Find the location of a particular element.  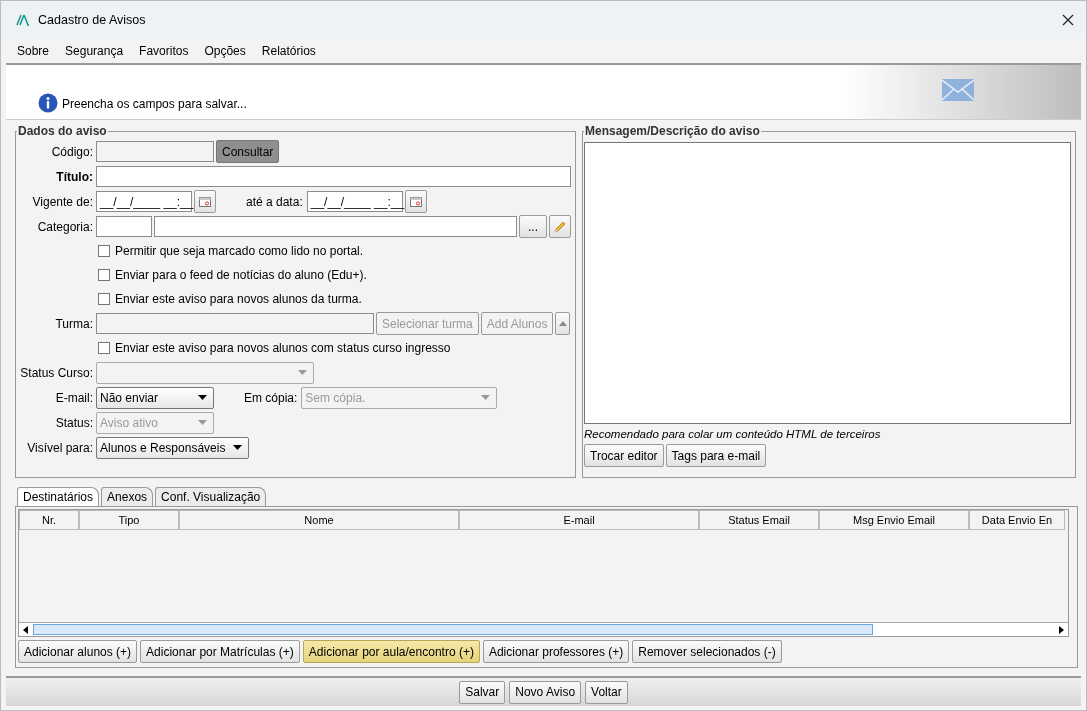

field-label: Status: is located at coordinates (74, 422).